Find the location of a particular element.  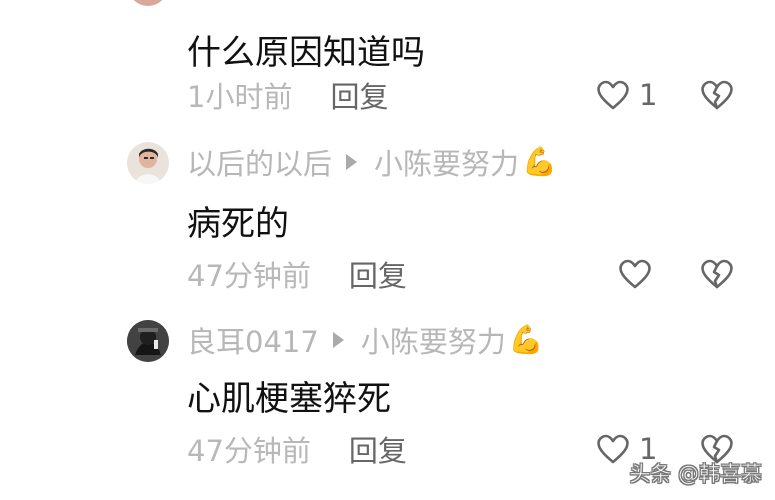

comment-text: 心肌梗塞猝死 is located at coordinates (289, 398).